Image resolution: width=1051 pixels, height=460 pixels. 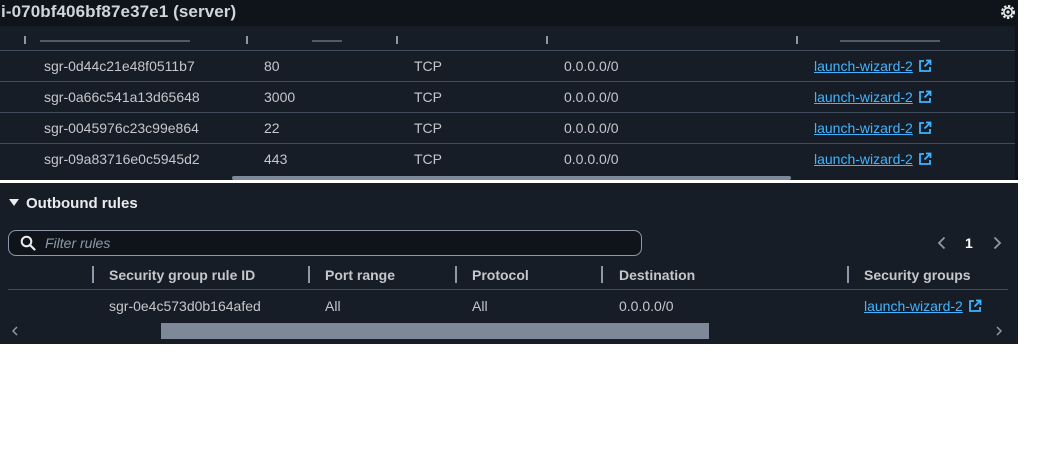 I want to click on port-range-cell: 3000, so click(x=280, y=97).